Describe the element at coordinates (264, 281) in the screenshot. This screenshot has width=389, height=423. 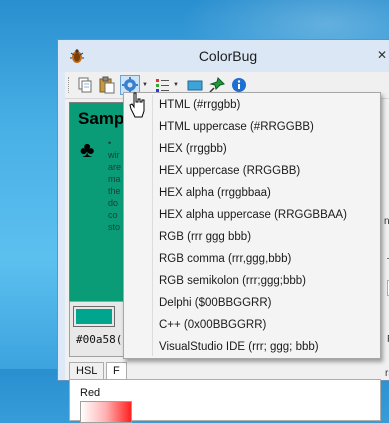
I see `menu-item-rgb-semikolon: RGB semikolon (rrr;ggg;bbb)` at that location.